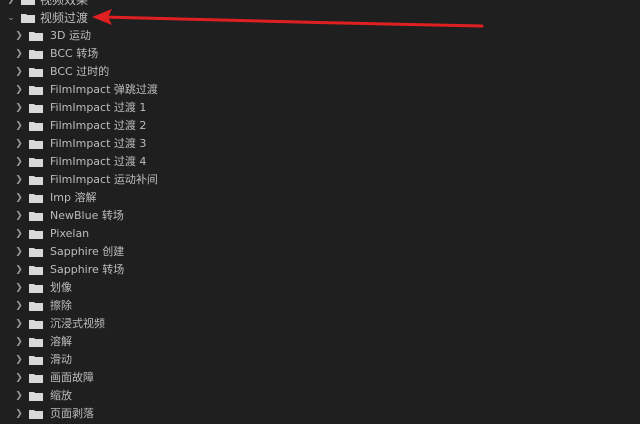 The width and height of the screenshot is (640, 424). I want to click on tree-item: ❯ Imp 溶解, so click(320, 198).